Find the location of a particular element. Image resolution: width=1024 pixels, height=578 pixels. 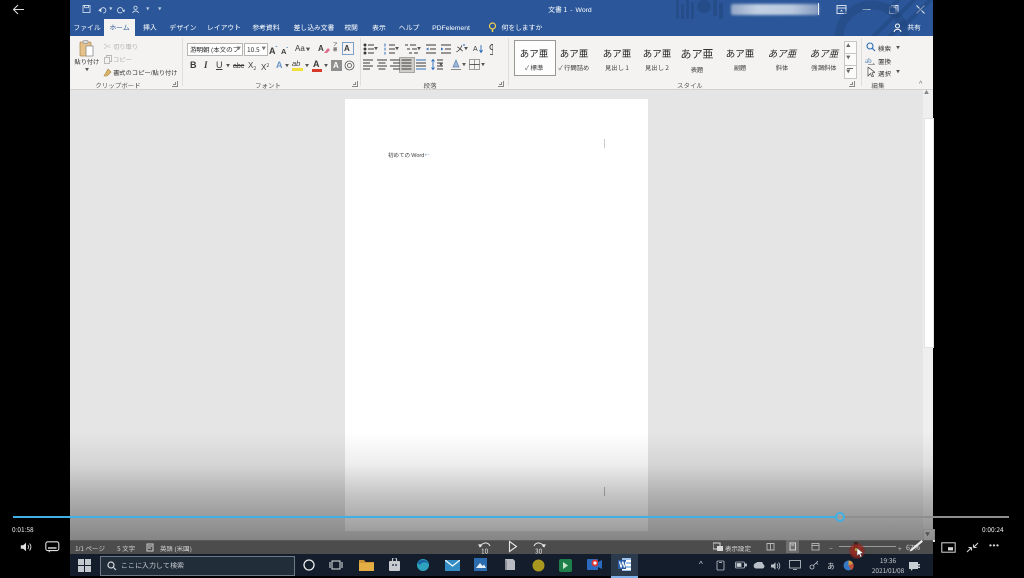

svg-text: メ is located at coordinates (459, 49).